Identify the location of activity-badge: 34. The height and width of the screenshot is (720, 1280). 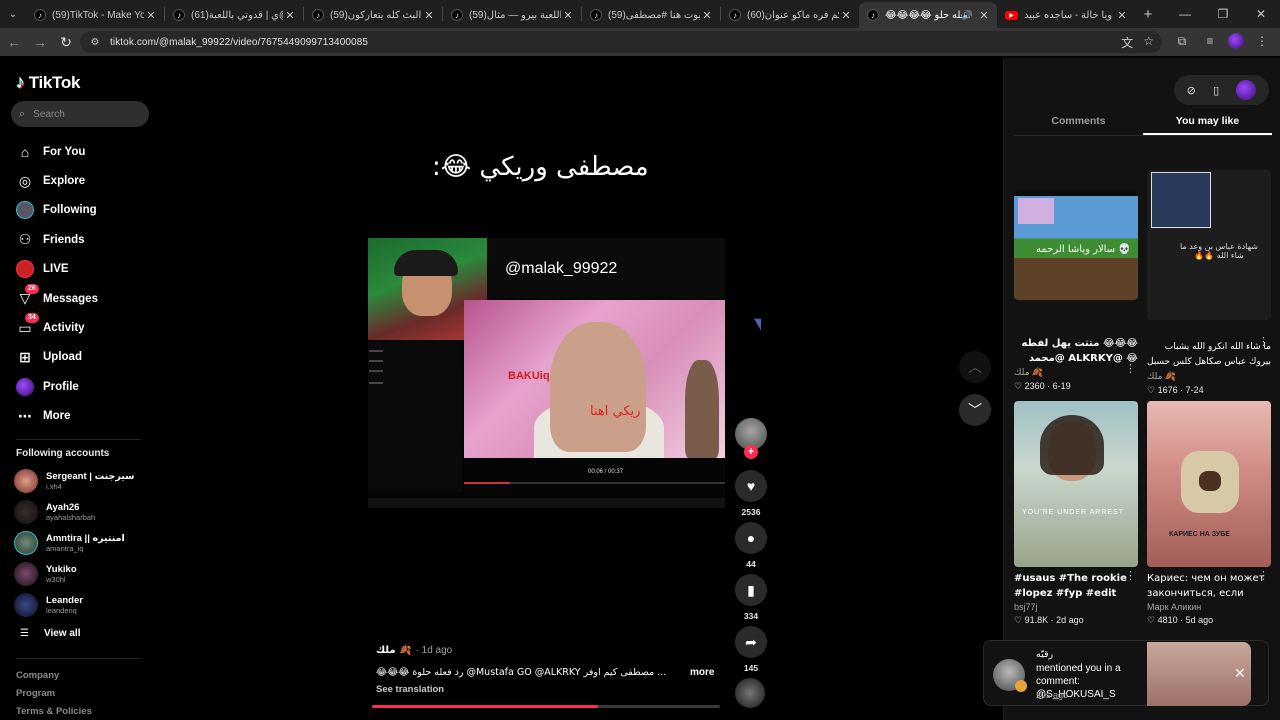
(32, 318).